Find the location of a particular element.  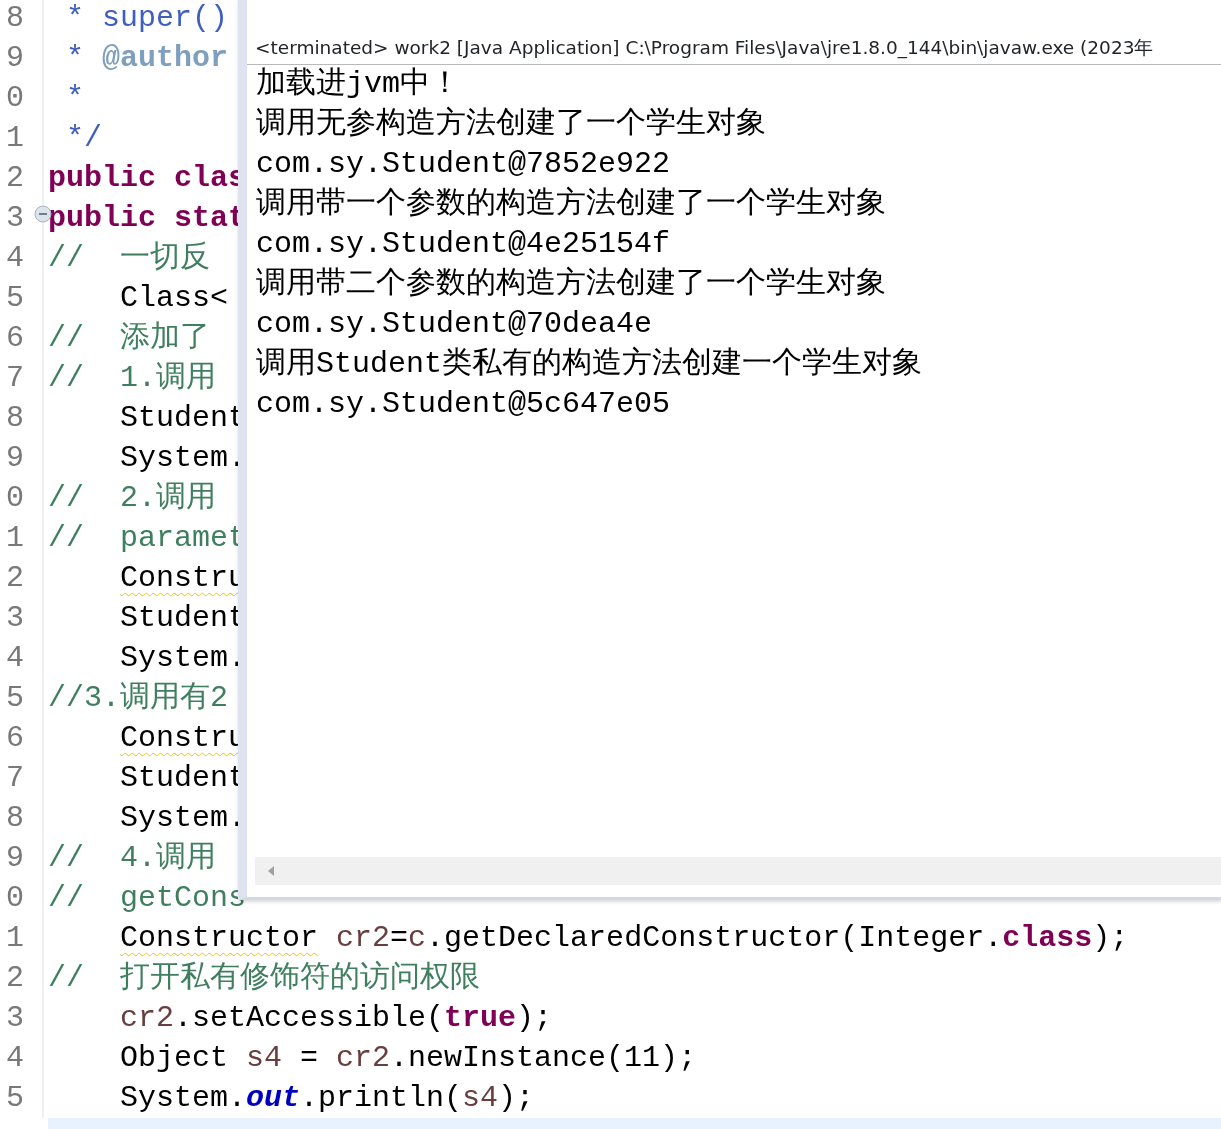

code-line: Constructor cr2=c.getDeclaredConstructor(Integer.class); is located at coordinates (624, 938).